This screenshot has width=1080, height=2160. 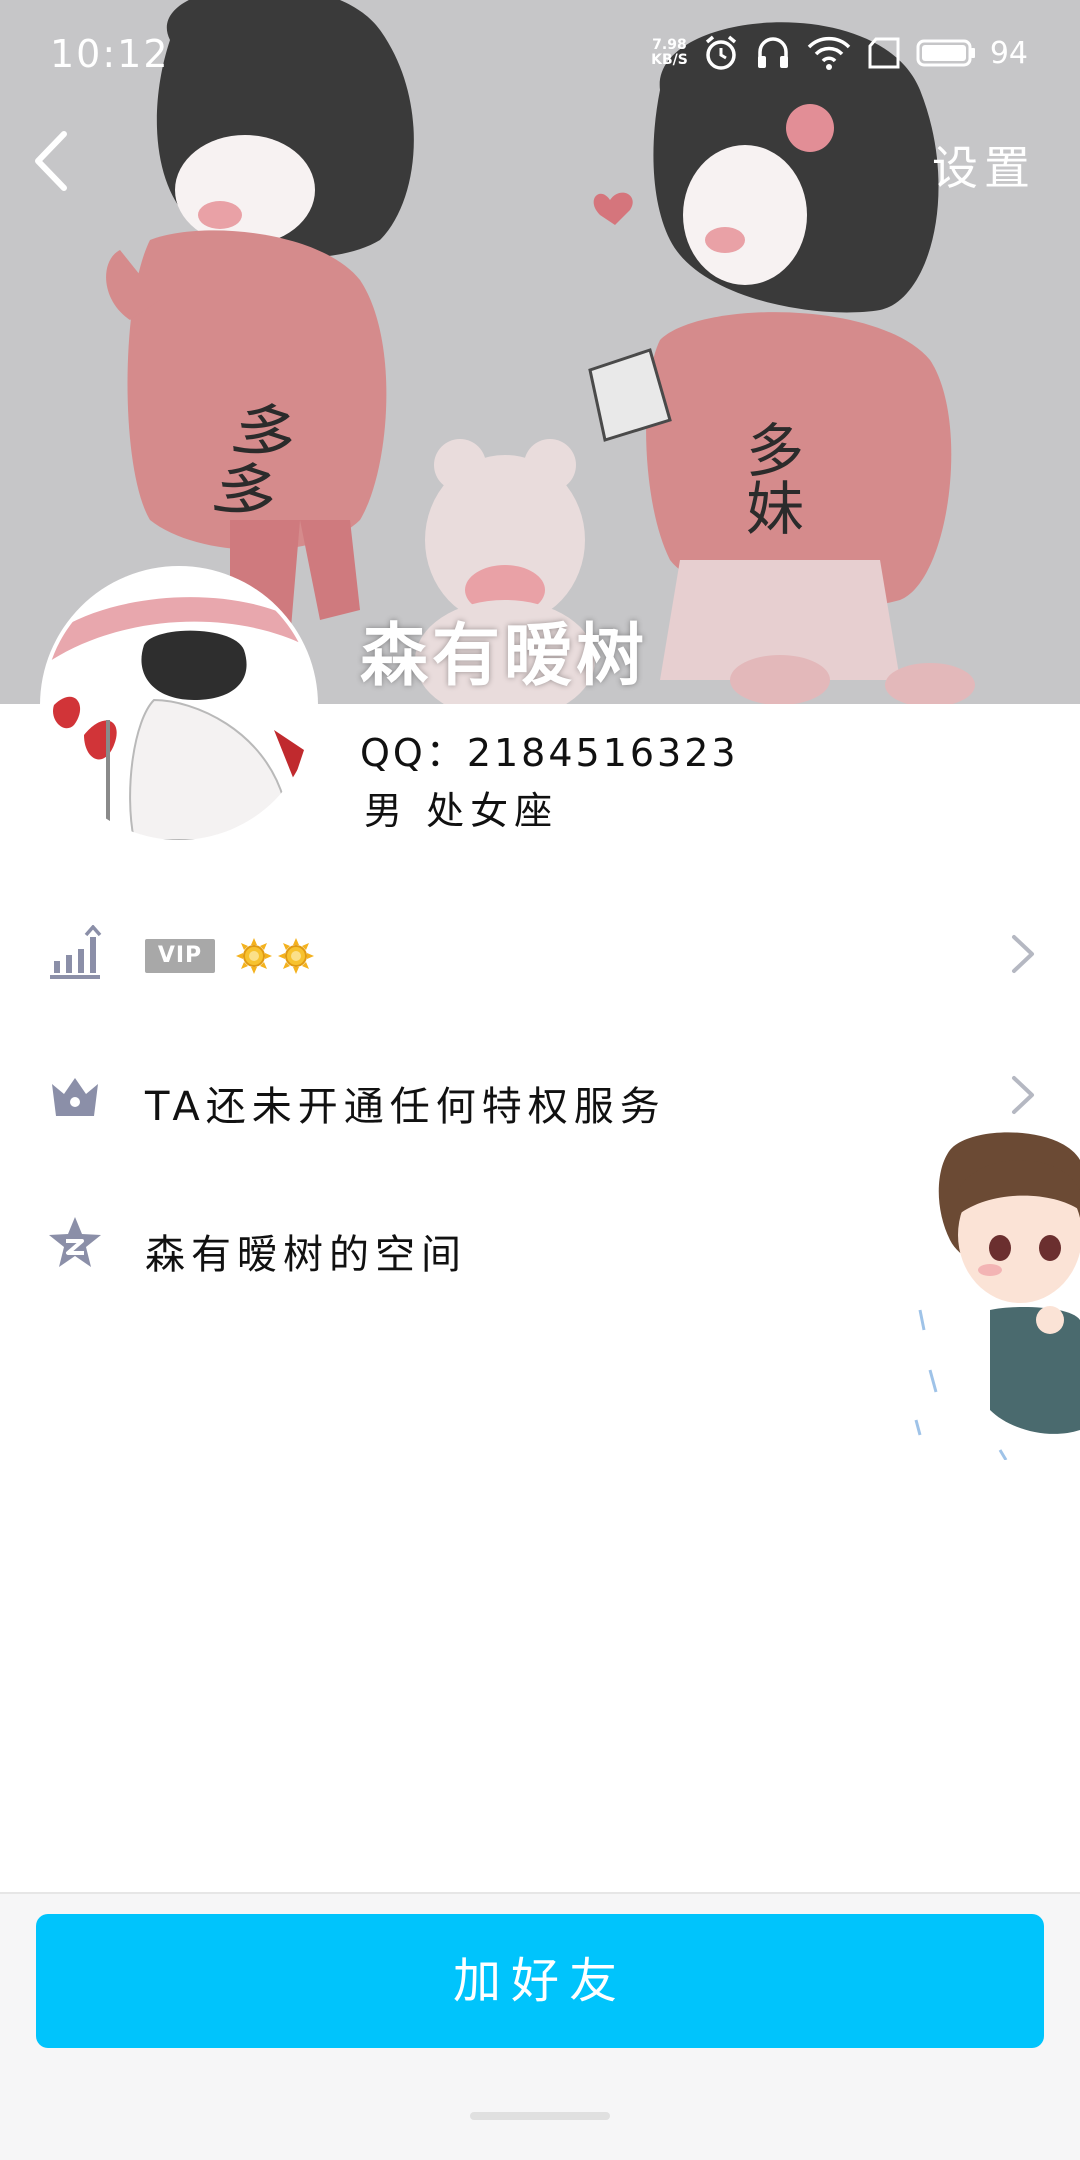 I want to click on avatar-image, so click(x=179, y=705).